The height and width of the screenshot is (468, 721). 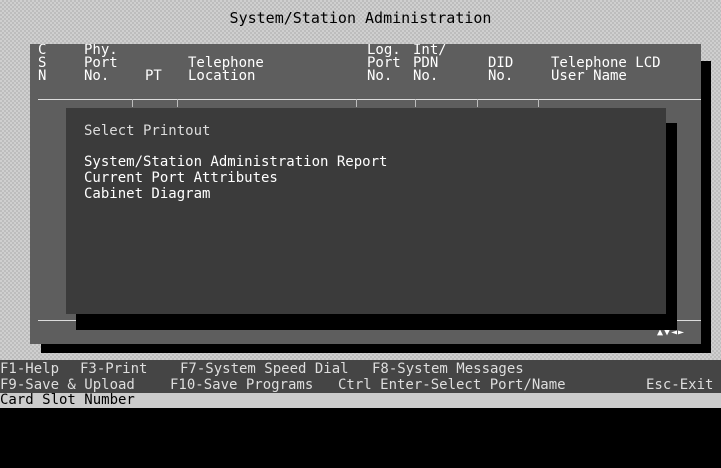 I want to click on column-header-lcd-user-name: Telephone LCD User Name, so click(x=606, y=69).